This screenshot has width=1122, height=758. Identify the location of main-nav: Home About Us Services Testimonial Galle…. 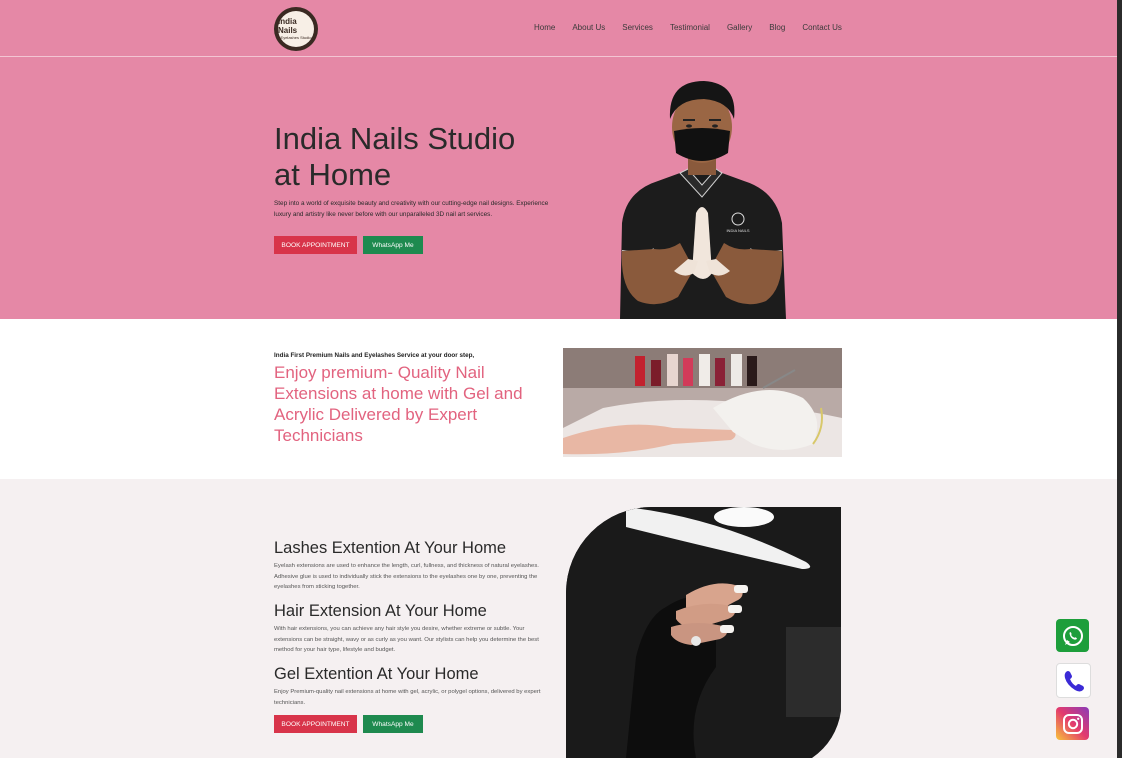
(696, 28).